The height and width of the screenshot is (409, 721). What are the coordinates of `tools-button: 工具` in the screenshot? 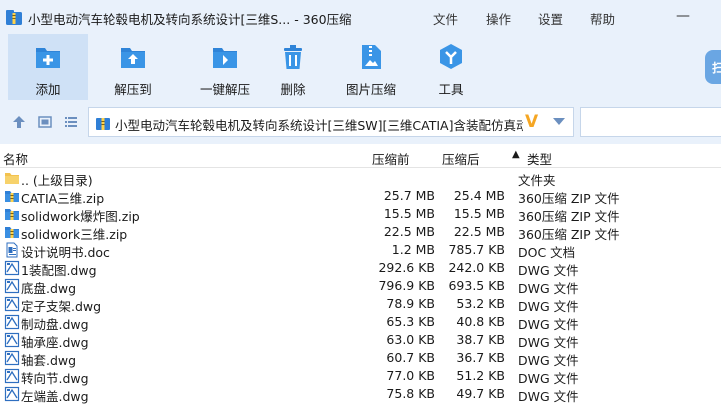 It's located at (451, 67).